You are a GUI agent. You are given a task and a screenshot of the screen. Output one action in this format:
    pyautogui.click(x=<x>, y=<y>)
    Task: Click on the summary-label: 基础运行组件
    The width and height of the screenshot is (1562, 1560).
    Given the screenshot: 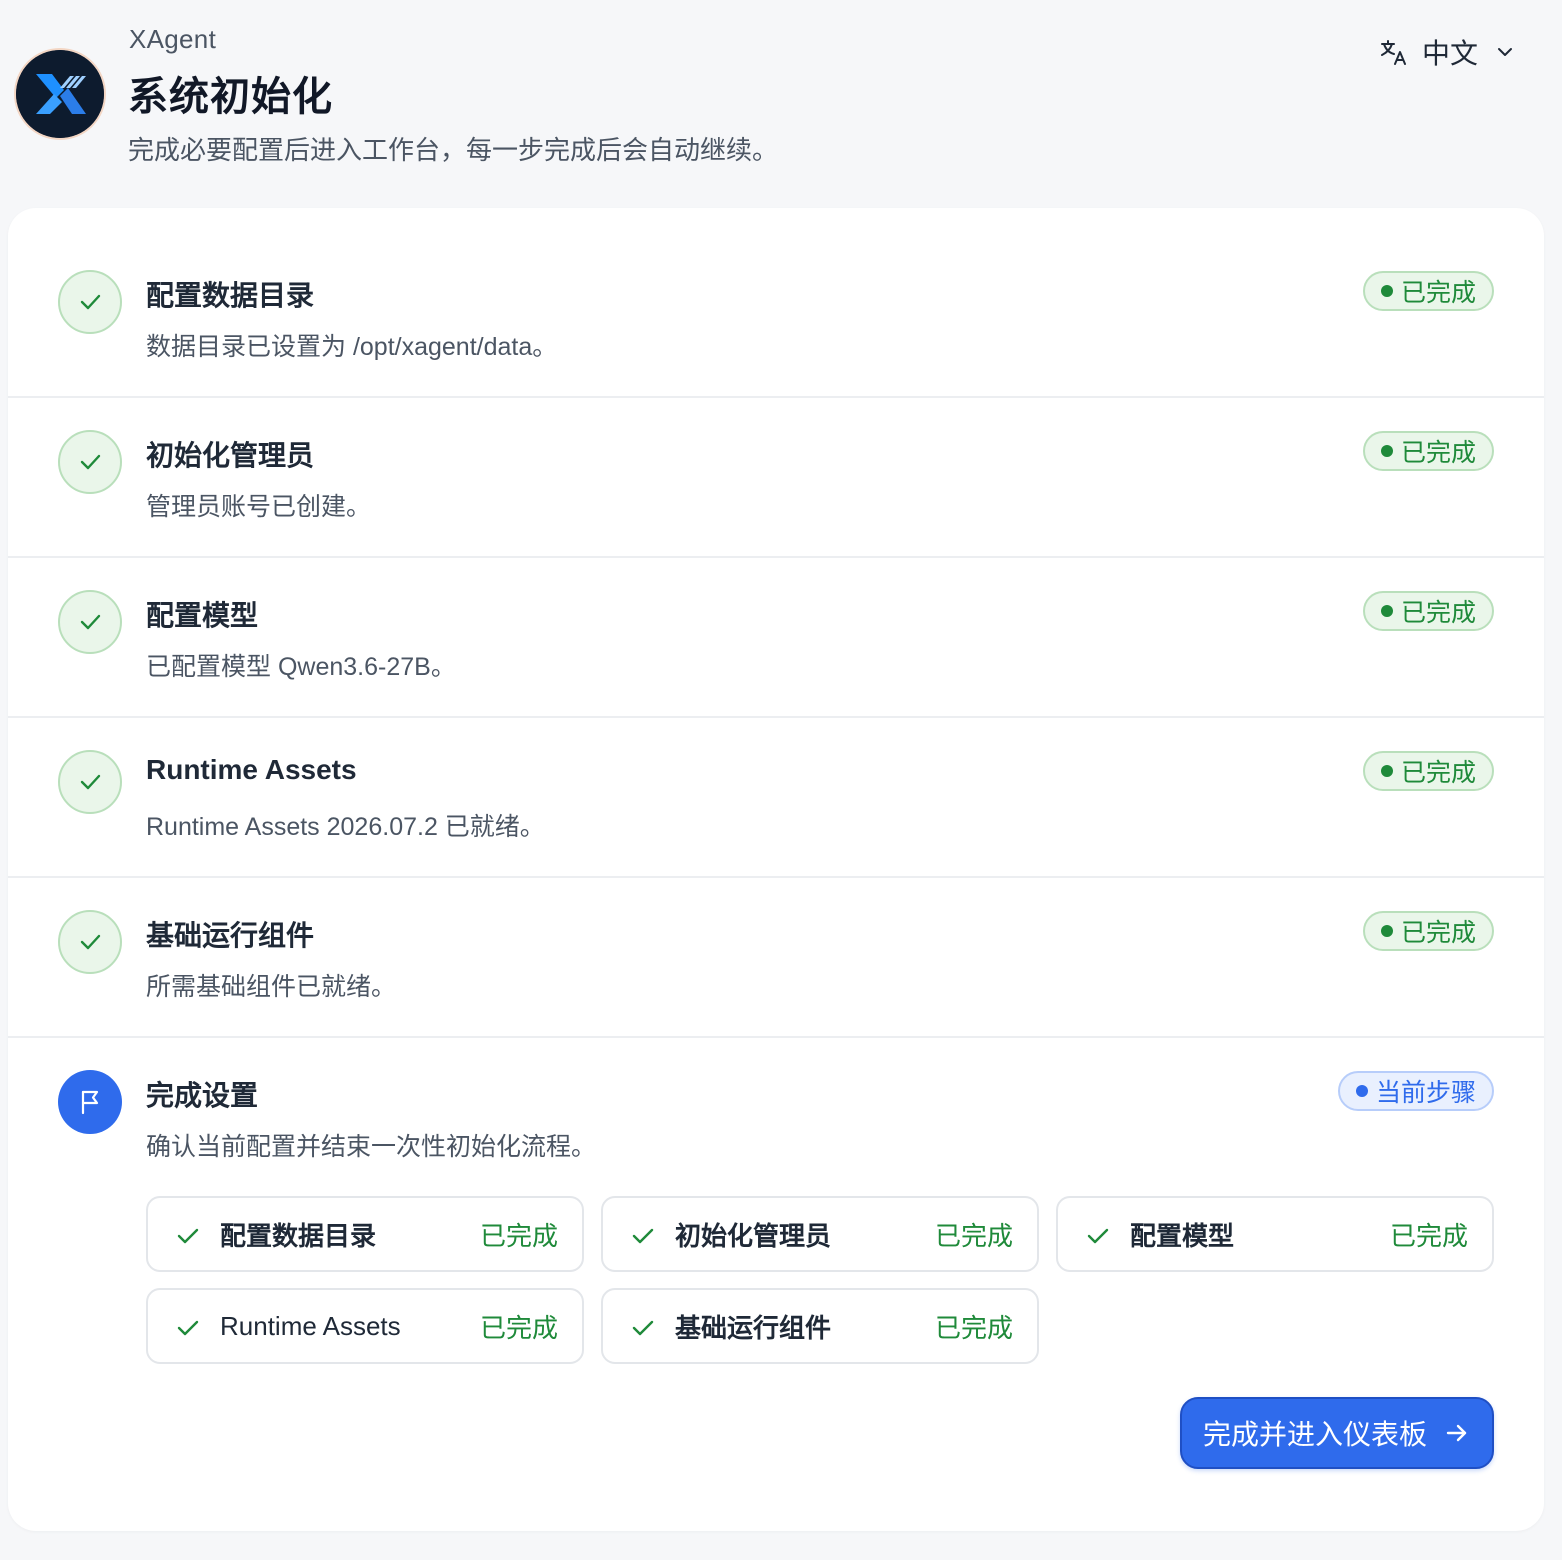 What is the action you would take?
    pyautogui.click(x=753, y=1327)
    